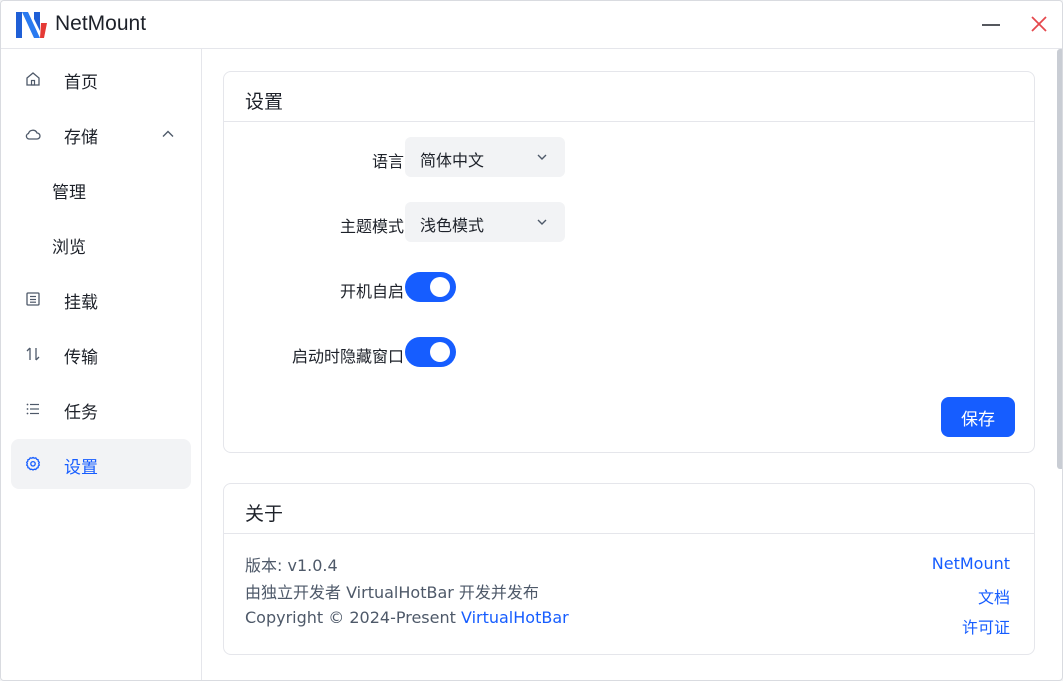 The height and width of the screenshot is (681, 1063). Describe the element at coordinates (81, 358) in the screenshot. I see `sidebar-item-label: 传输` at that location.